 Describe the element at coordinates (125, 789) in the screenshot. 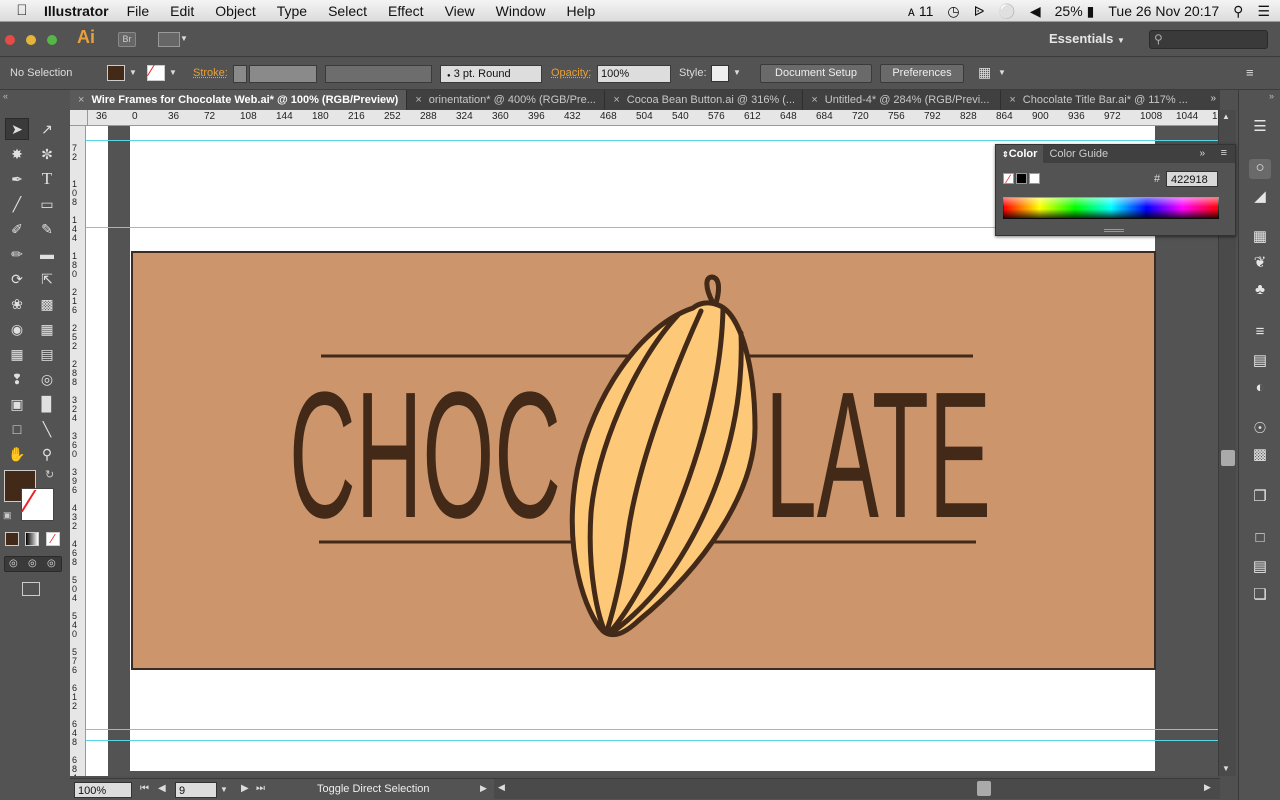

I see `zoom-dropdown-icon: ▼` at that location.